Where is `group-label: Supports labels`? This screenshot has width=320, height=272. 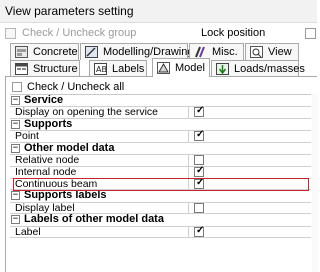
group-label: Supports labels is located at coordinates (65, 195).